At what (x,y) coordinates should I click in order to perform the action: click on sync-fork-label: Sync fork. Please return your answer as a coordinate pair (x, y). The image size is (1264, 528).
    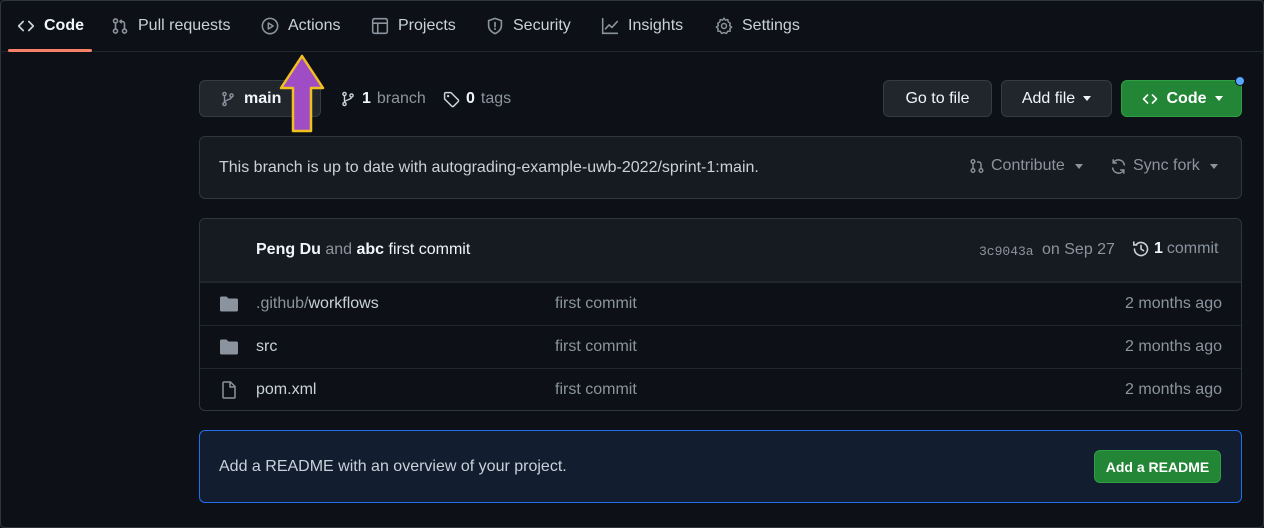
    Looking at the image, I should click on (1166, 165).